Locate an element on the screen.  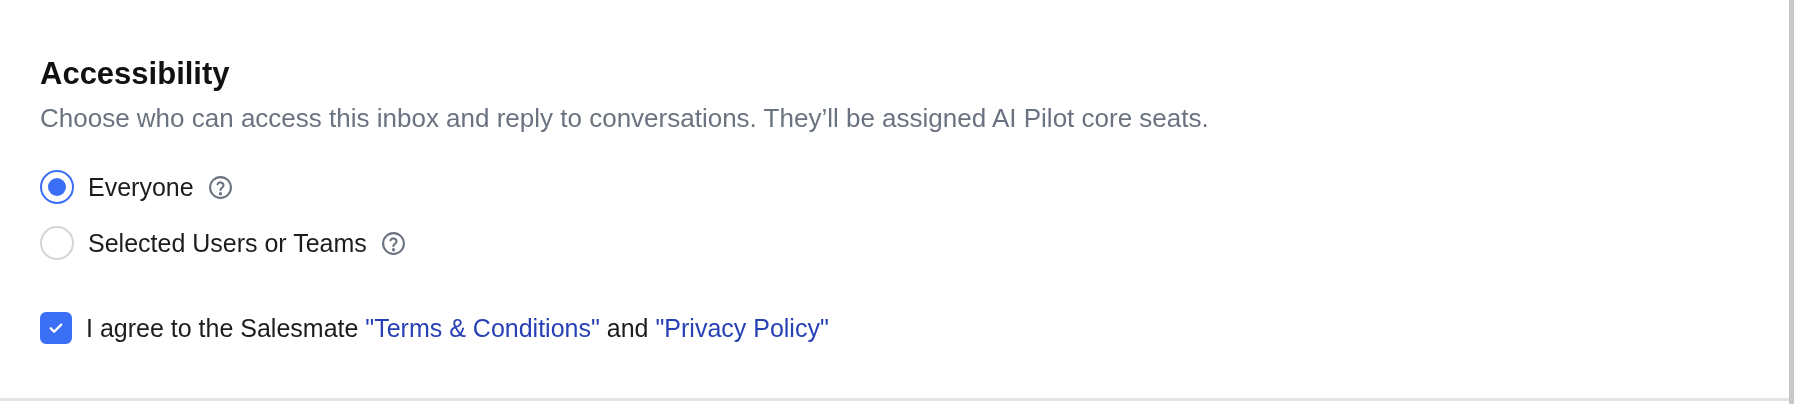
agreement-text: I agree to the Salesmate "Terms & Conditions" and "Privacy Policy" is located at coordinates (457, 328).